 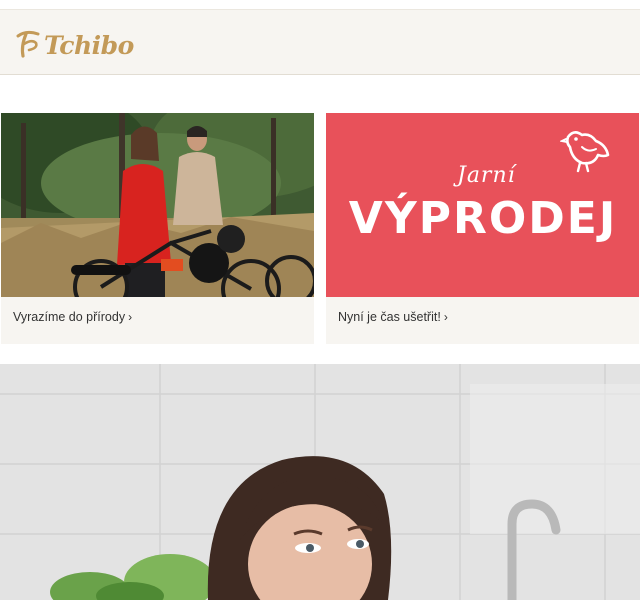 I want to click on promo-image-cyclists, so click(x=157, y=205).